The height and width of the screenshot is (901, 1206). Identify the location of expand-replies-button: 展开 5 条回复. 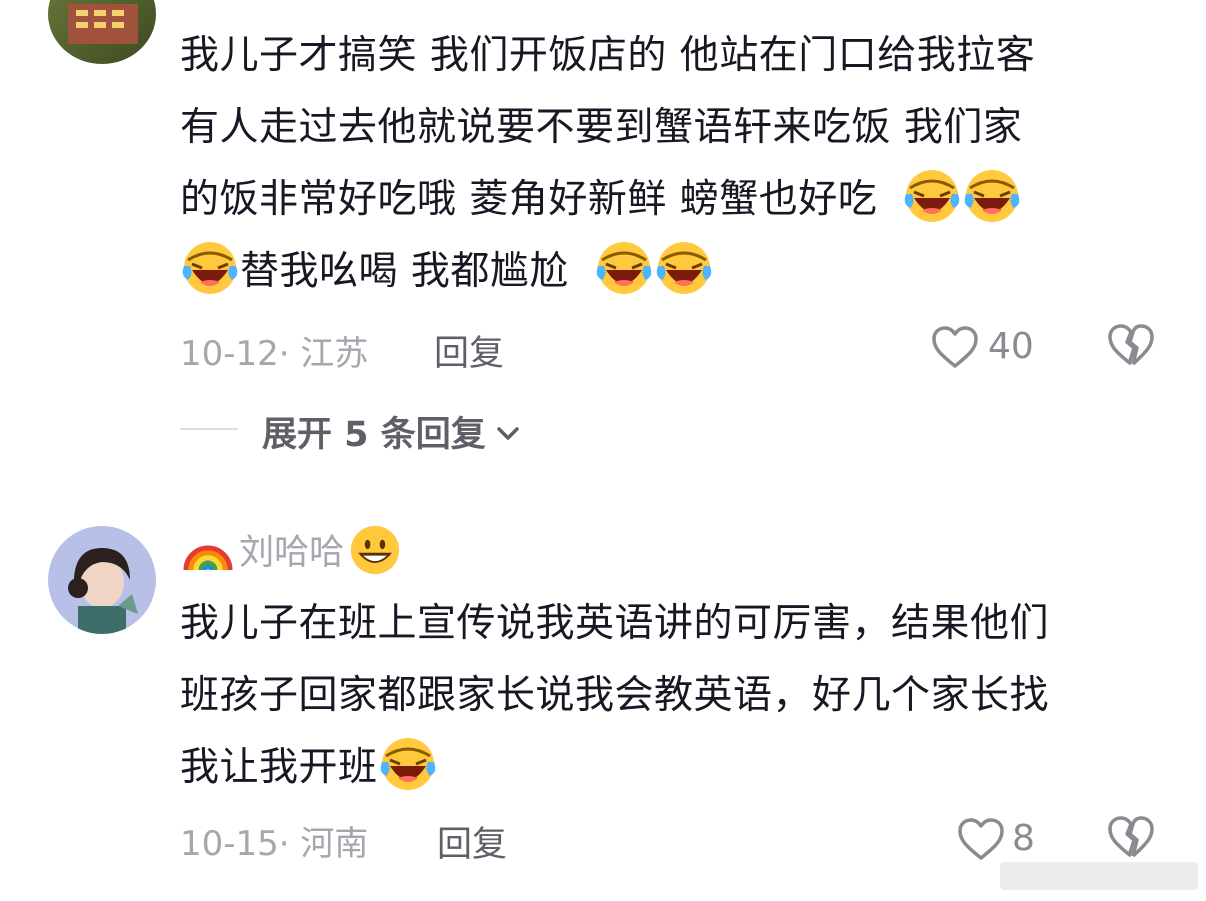
(391, 430).